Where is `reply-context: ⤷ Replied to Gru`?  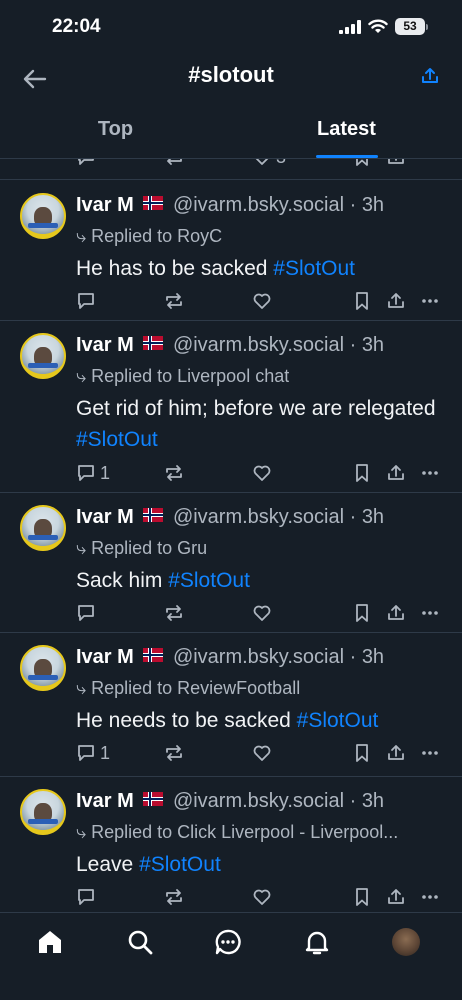 reply-context: ⤷ Replied to Gru is located at coordinates (141, 548).